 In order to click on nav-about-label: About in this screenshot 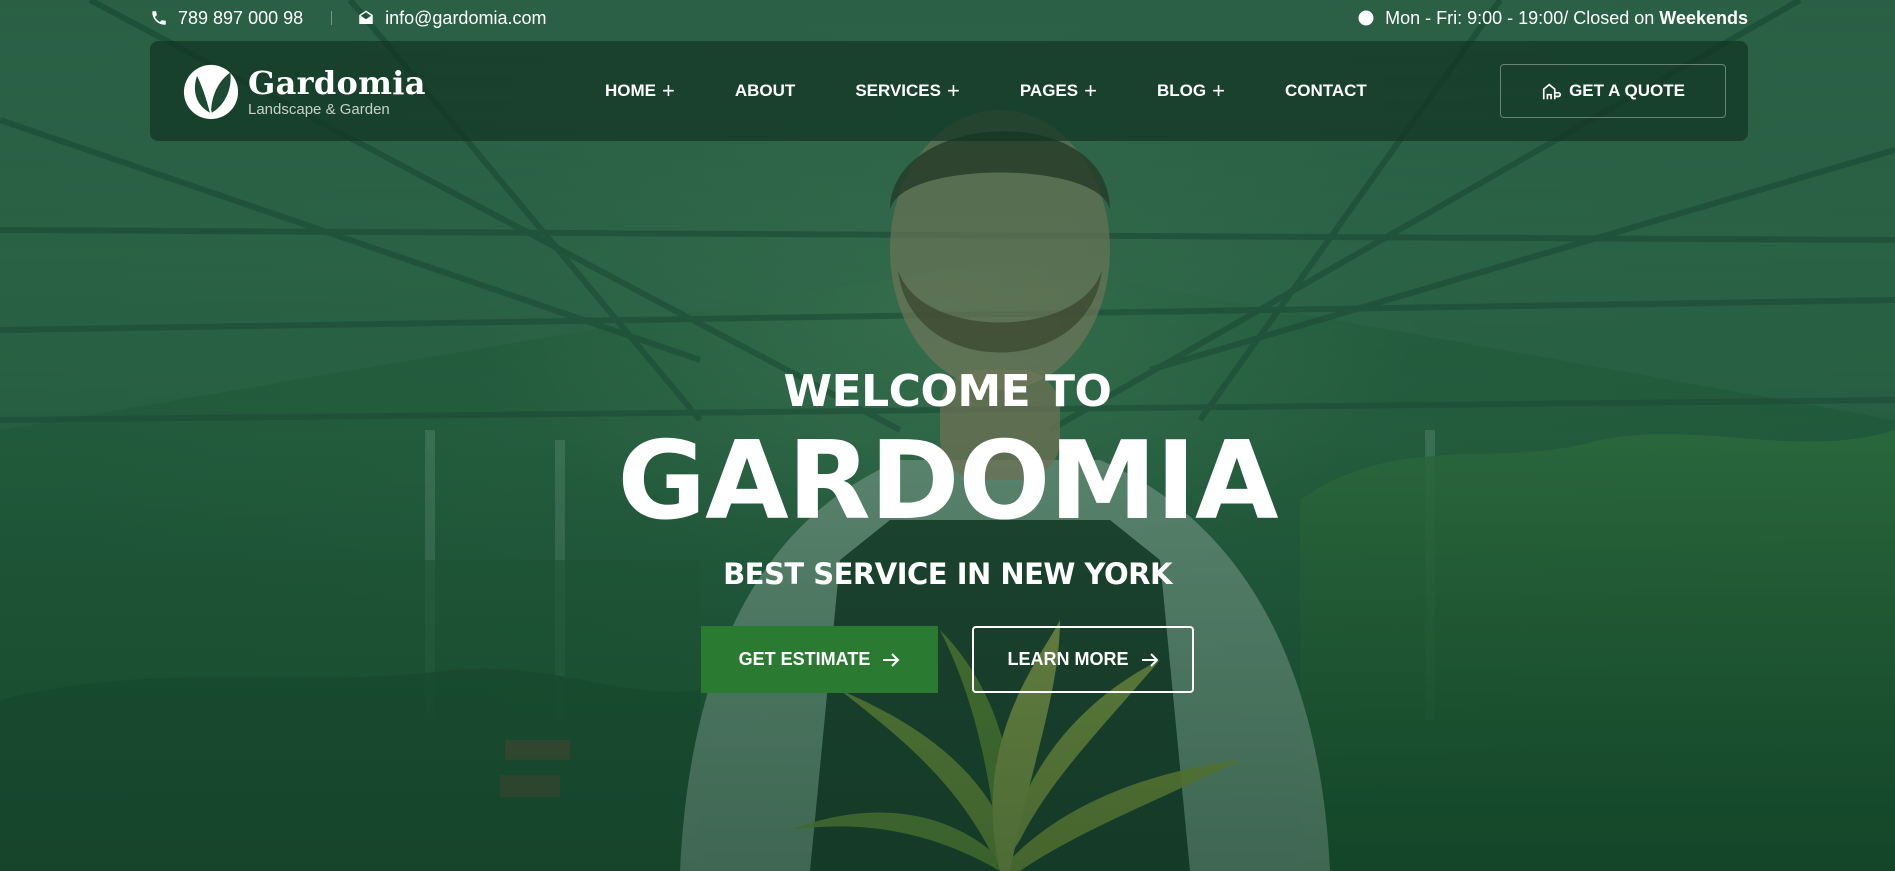, I will do `click(765, 90)`.